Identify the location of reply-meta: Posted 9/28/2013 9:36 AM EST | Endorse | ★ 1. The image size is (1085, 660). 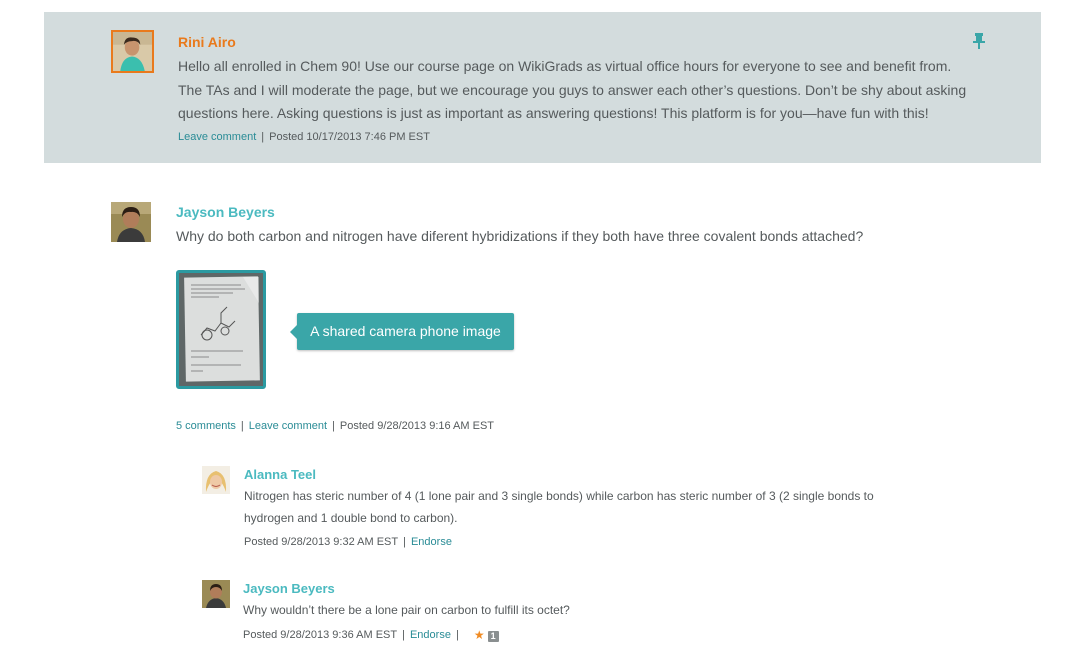
(371, 635).